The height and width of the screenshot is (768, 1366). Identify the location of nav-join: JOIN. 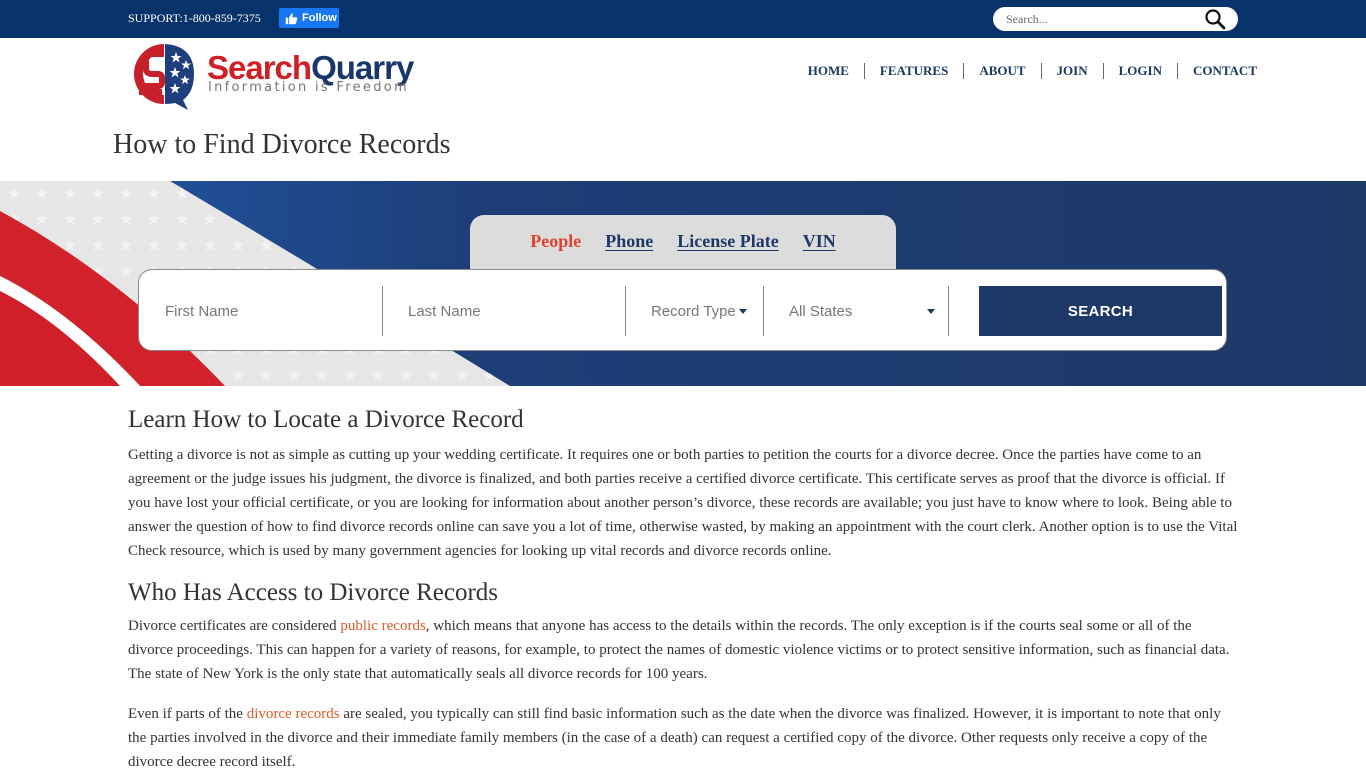
(1071, 71).